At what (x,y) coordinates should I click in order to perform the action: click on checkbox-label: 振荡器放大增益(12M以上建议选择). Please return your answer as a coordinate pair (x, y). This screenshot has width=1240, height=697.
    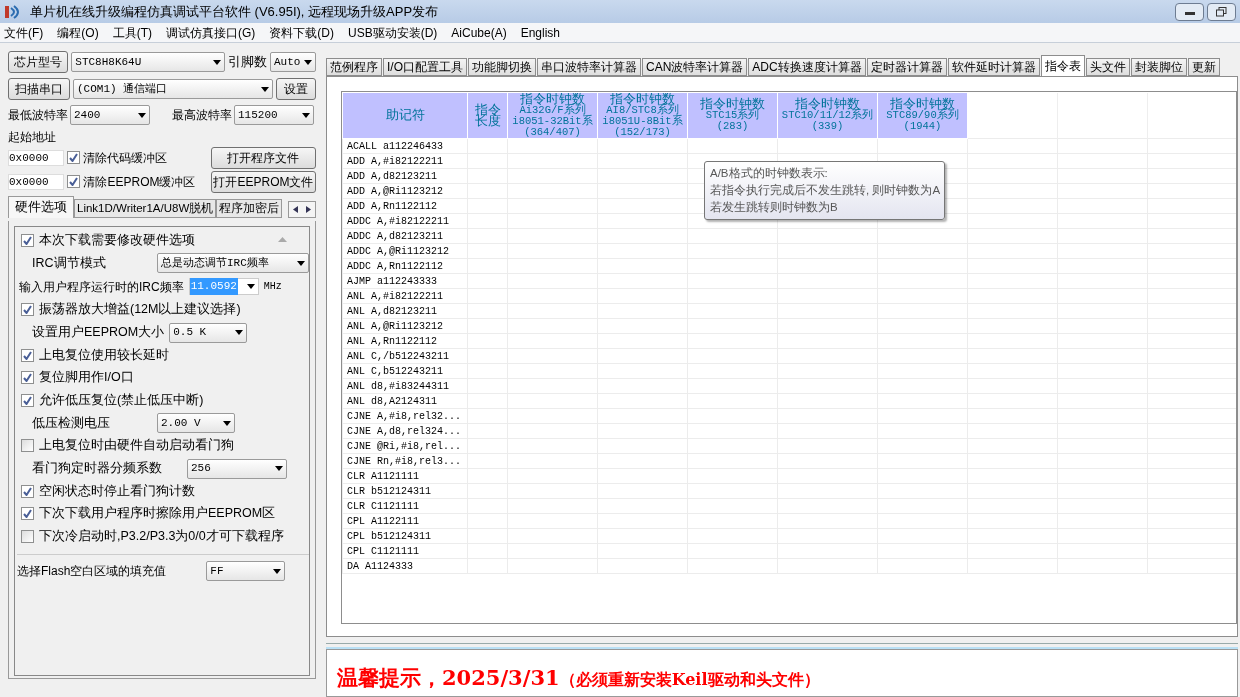
    Looking at the image, I should click on (140, 310).